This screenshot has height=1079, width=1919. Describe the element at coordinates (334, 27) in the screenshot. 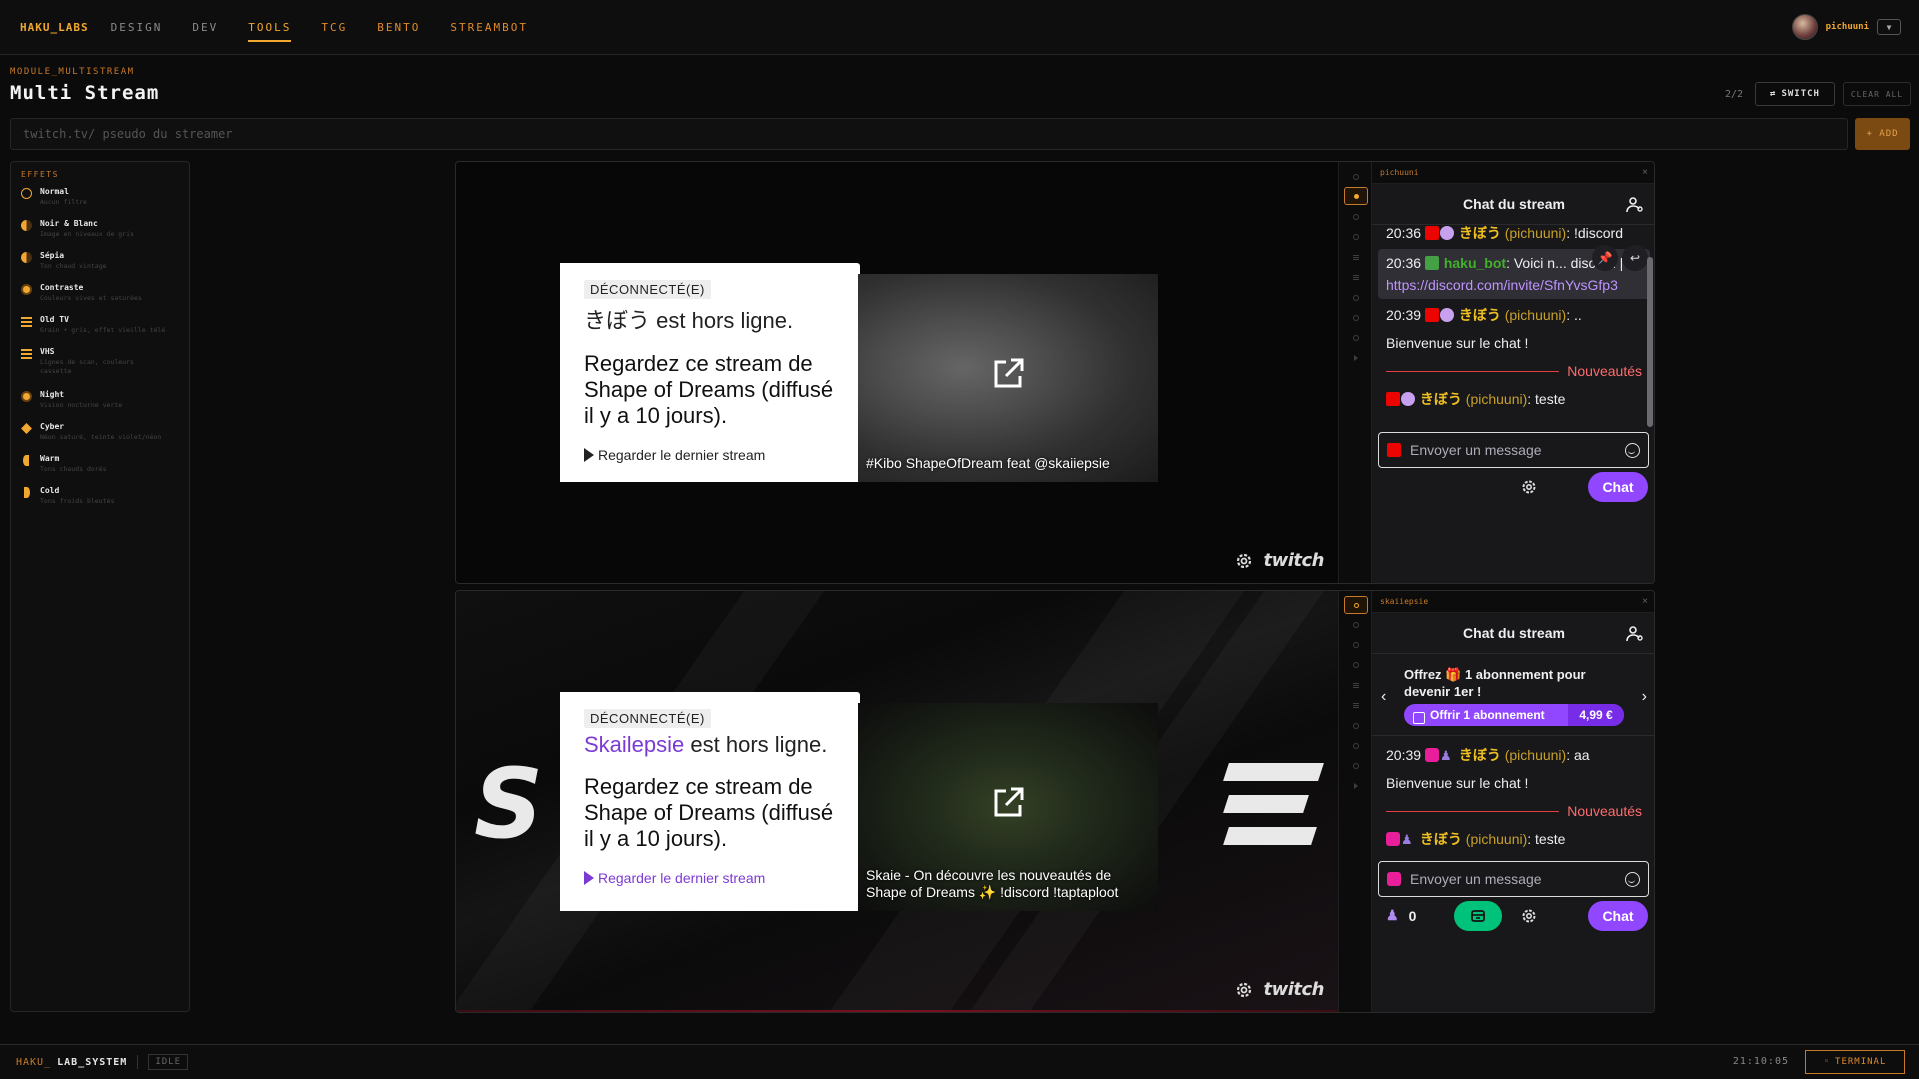

I see `nav-link-tcg: TCG` at that location.